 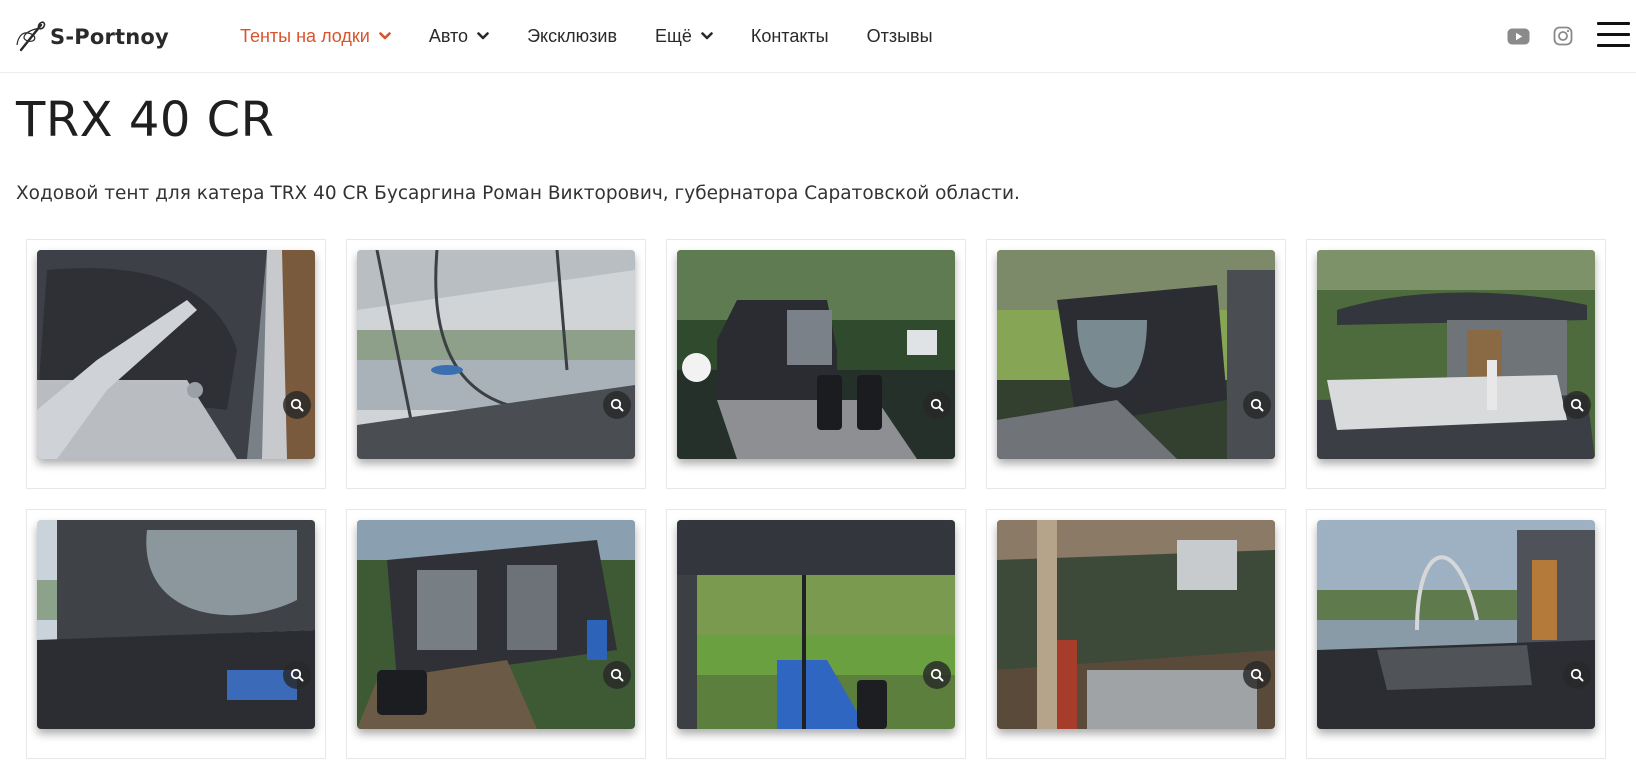 I want to click on nav-item-boat-tents: Тенты на лодки, so click(x=315, y=36).